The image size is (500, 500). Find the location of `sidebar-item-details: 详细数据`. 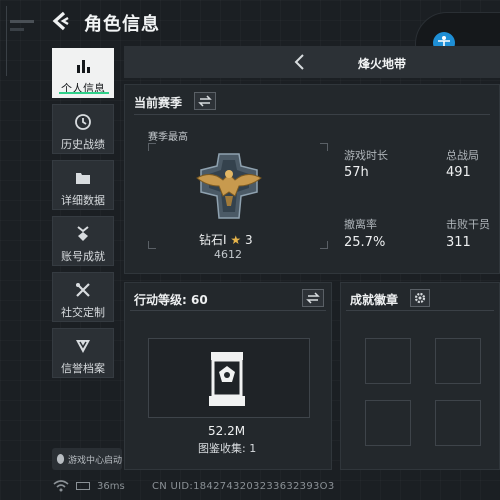

sidebar-item-details: 详细数据 is located at coordinates (83, 185).